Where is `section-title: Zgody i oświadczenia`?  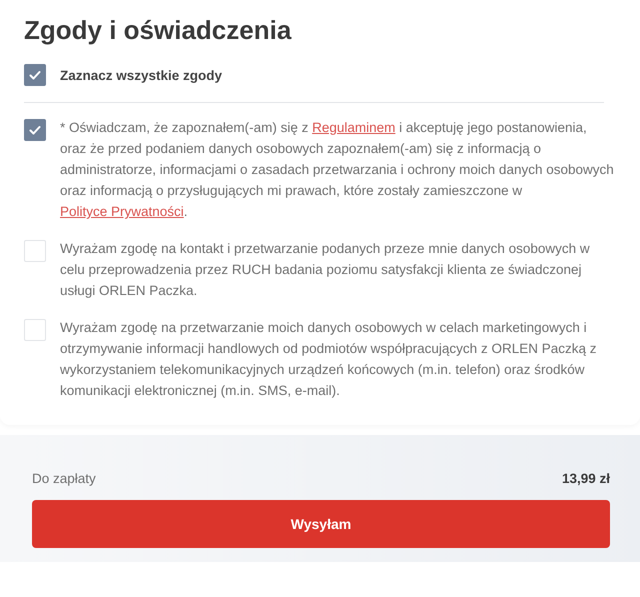
section-title: Zgody i oświadczenia is located at coordinates (158, 30).